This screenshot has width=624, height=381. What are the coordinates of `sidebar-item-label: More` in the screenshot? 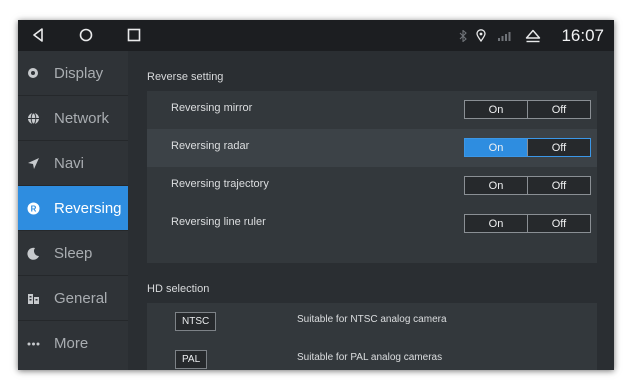 It's located at (71, 343).